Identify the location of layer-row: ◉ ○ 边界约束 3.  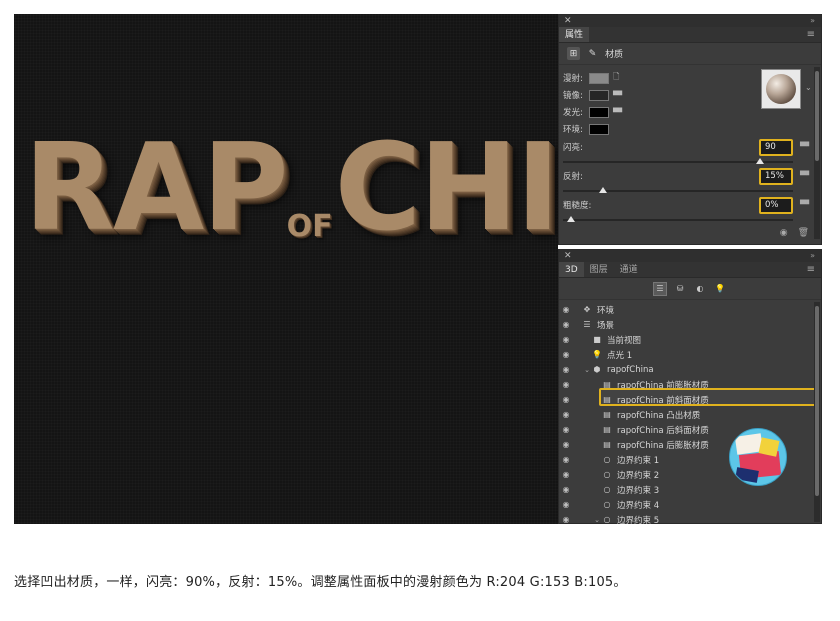
(687, 489).